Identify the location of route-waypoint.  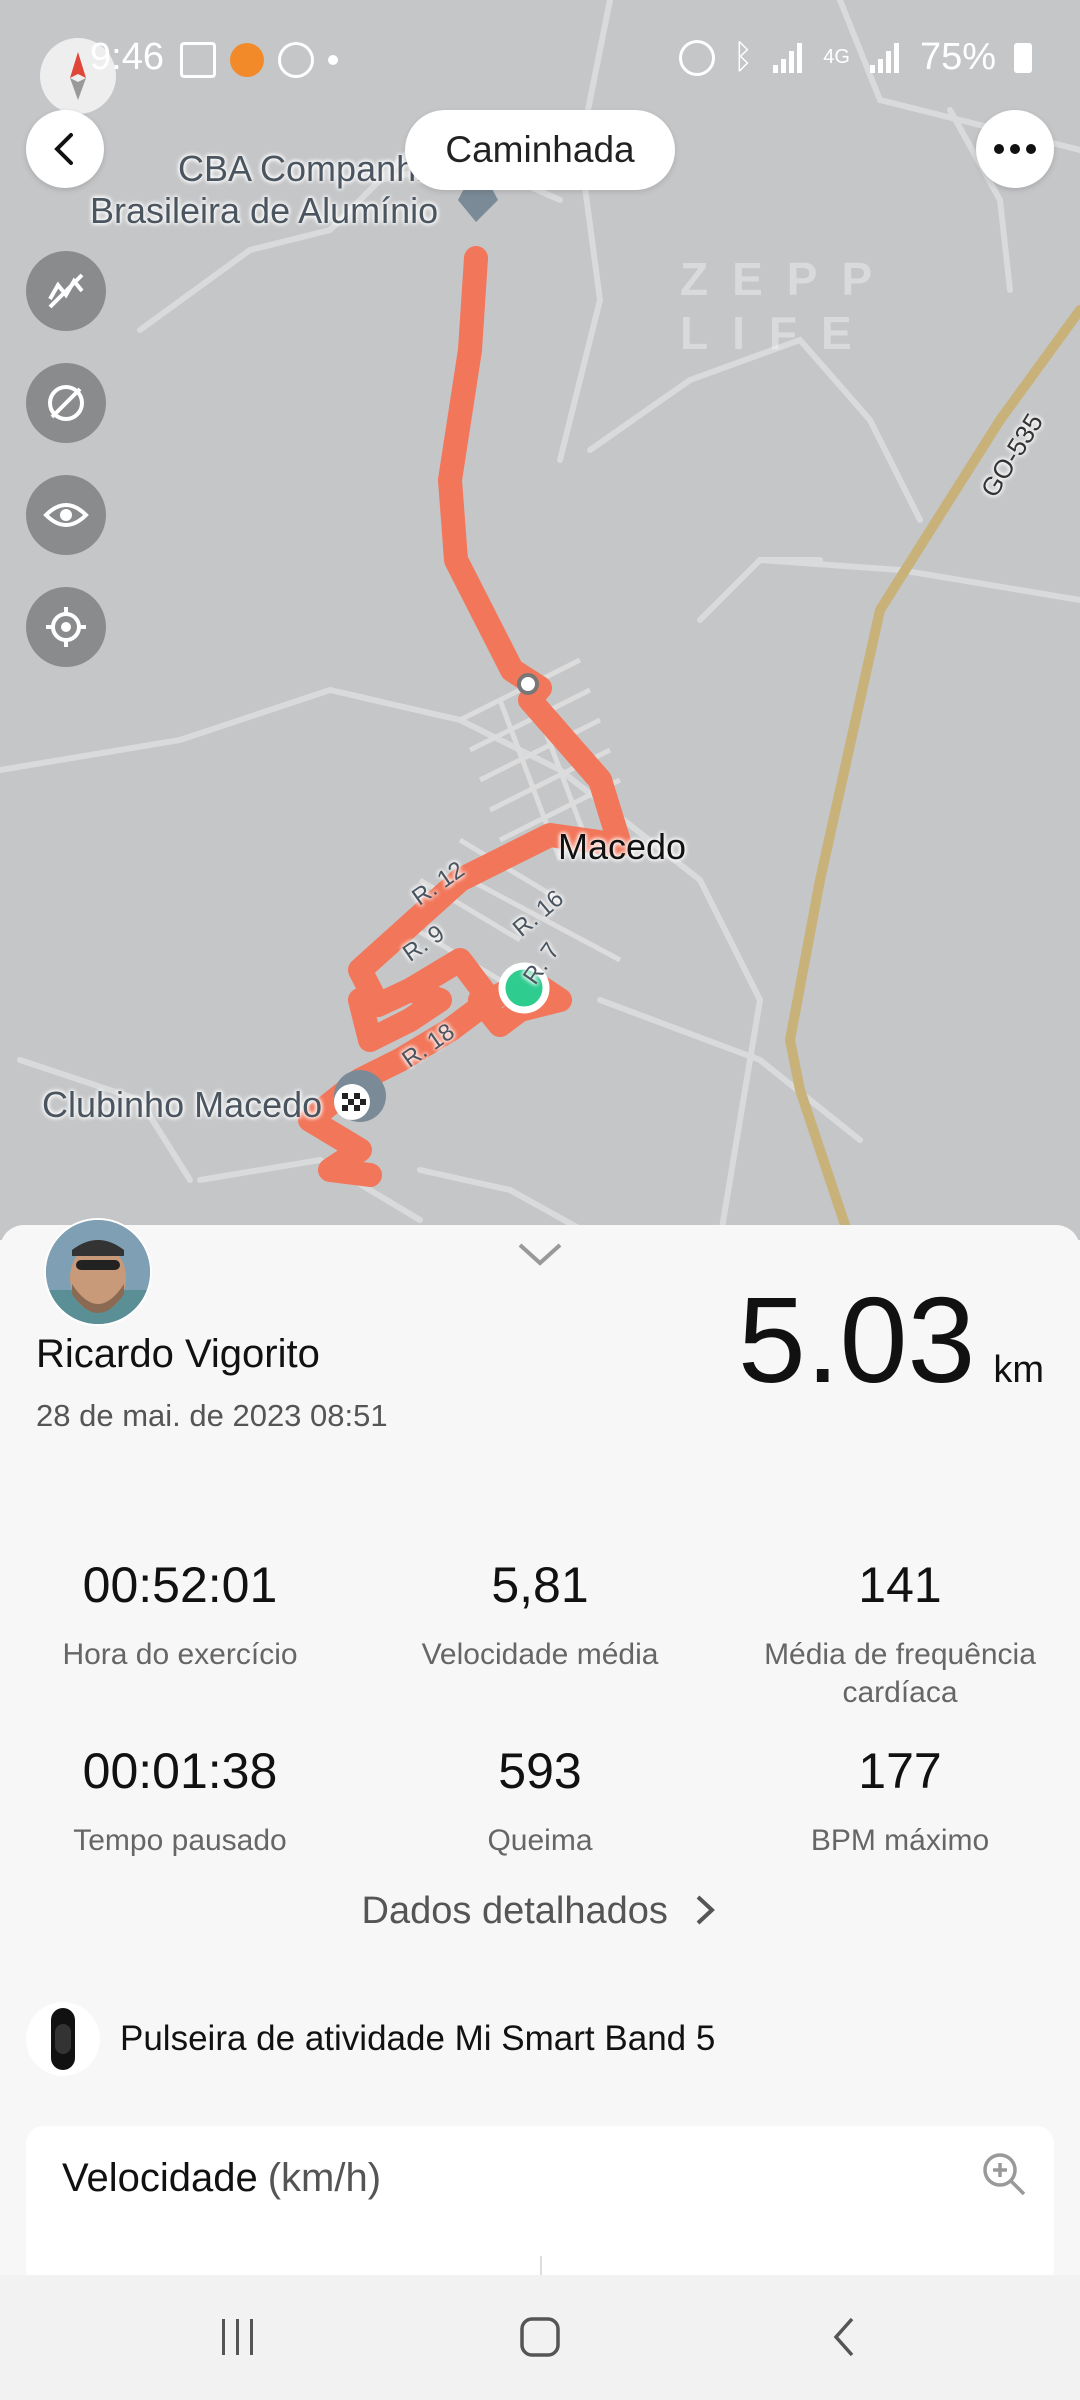
(528, 684).